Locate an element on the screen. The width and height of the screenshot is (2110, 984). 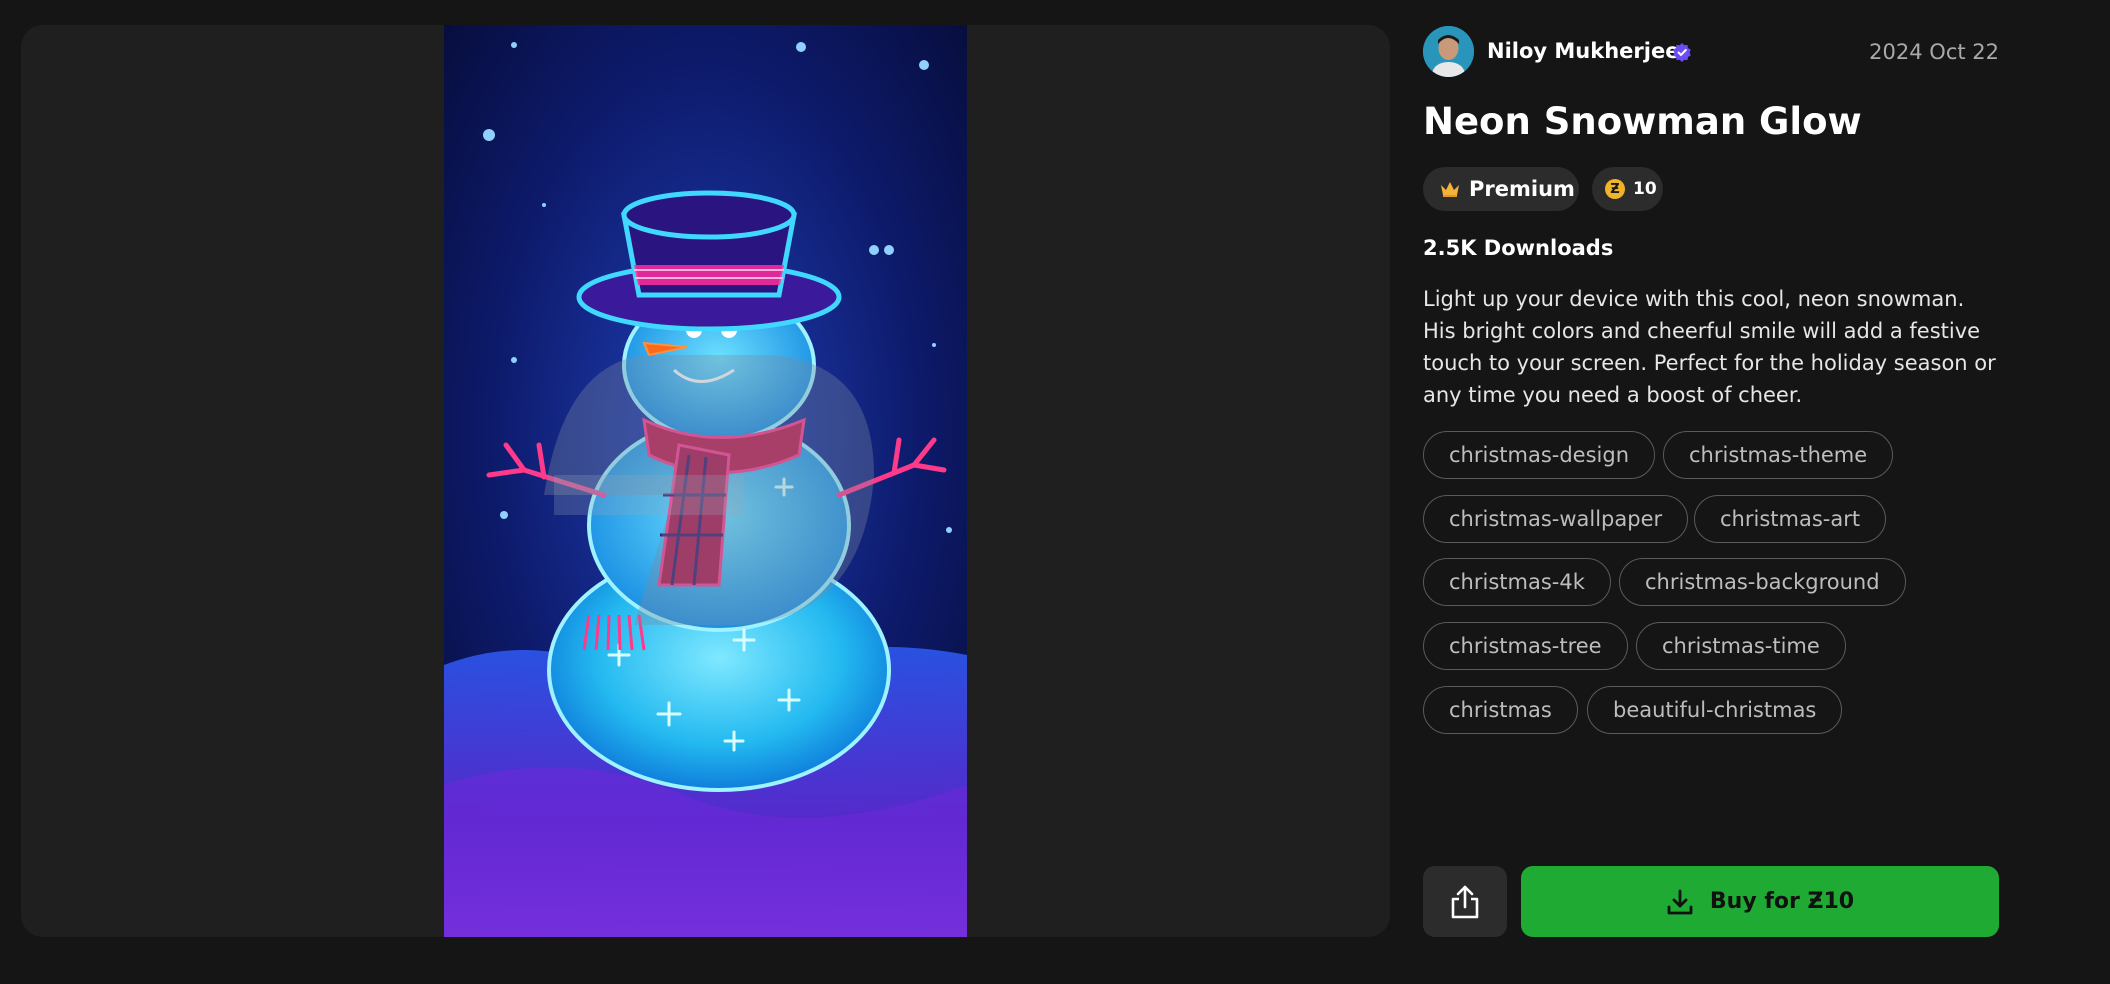
tag-chip: christmas-design is located at coordinates (1539, 455).